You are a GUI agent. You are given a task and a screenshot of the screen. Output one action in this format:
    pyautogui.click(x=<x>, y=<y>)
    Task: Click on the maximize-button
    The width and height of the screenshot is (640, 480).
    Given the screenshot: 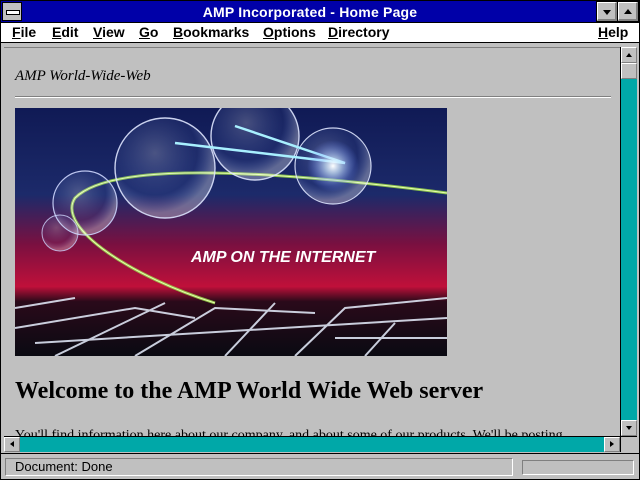 What is the action you would take?
    pyautogui.click(x=628, y=11)
    